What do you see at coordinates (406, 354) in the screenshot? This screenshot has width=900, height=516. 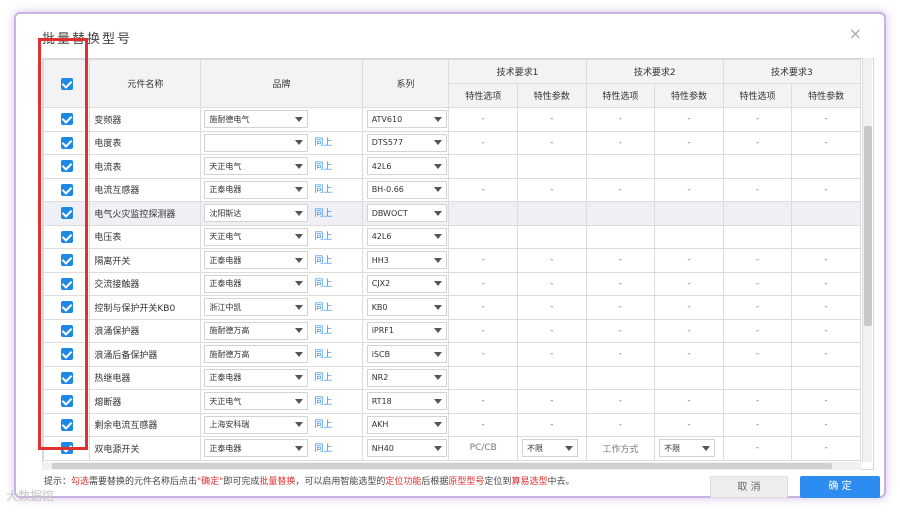 I see `series-select: iSCB` at bounding box center [406, 354].